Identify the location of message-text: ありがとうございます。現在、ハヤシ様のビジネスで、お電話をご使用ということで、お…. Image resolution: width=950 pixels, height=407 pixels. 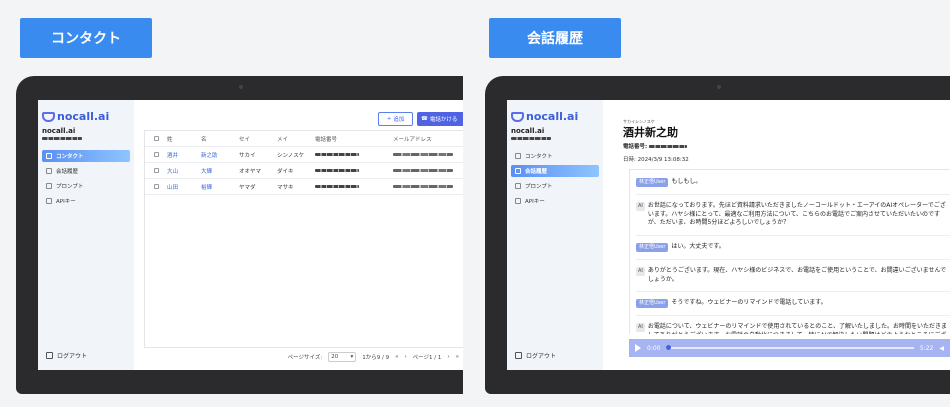
(797, 275).